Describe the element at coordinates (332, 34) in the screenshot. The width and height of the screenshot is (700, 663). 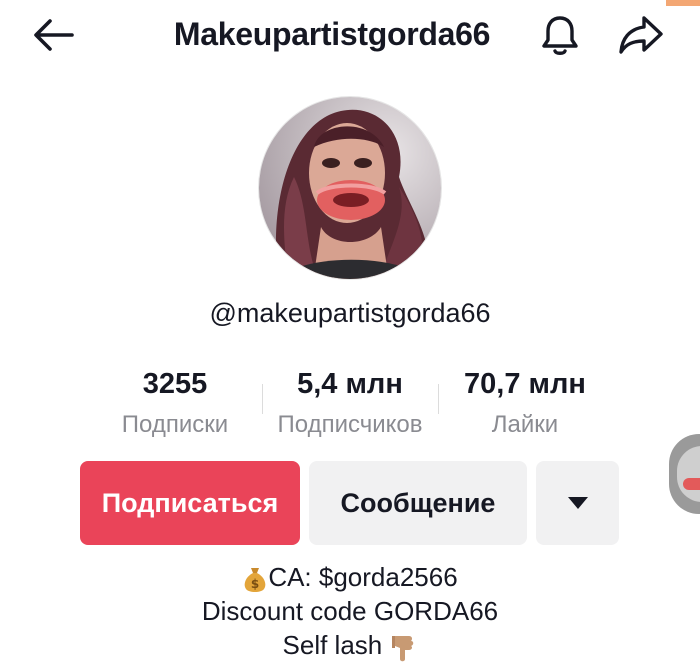
I see `page-title: Makeupartistgorda66` at that location.